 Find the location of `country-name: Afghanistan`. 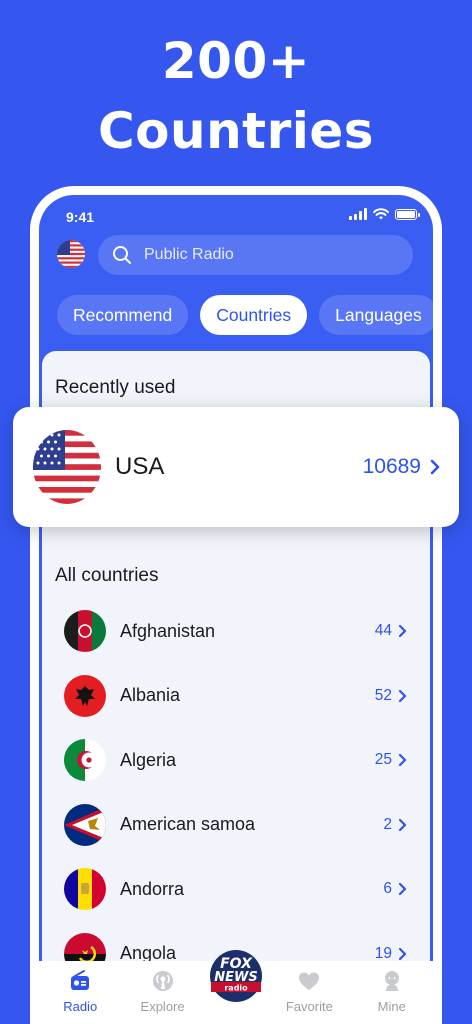

country-name: Afghanistan is located at coordinates (168, 630).